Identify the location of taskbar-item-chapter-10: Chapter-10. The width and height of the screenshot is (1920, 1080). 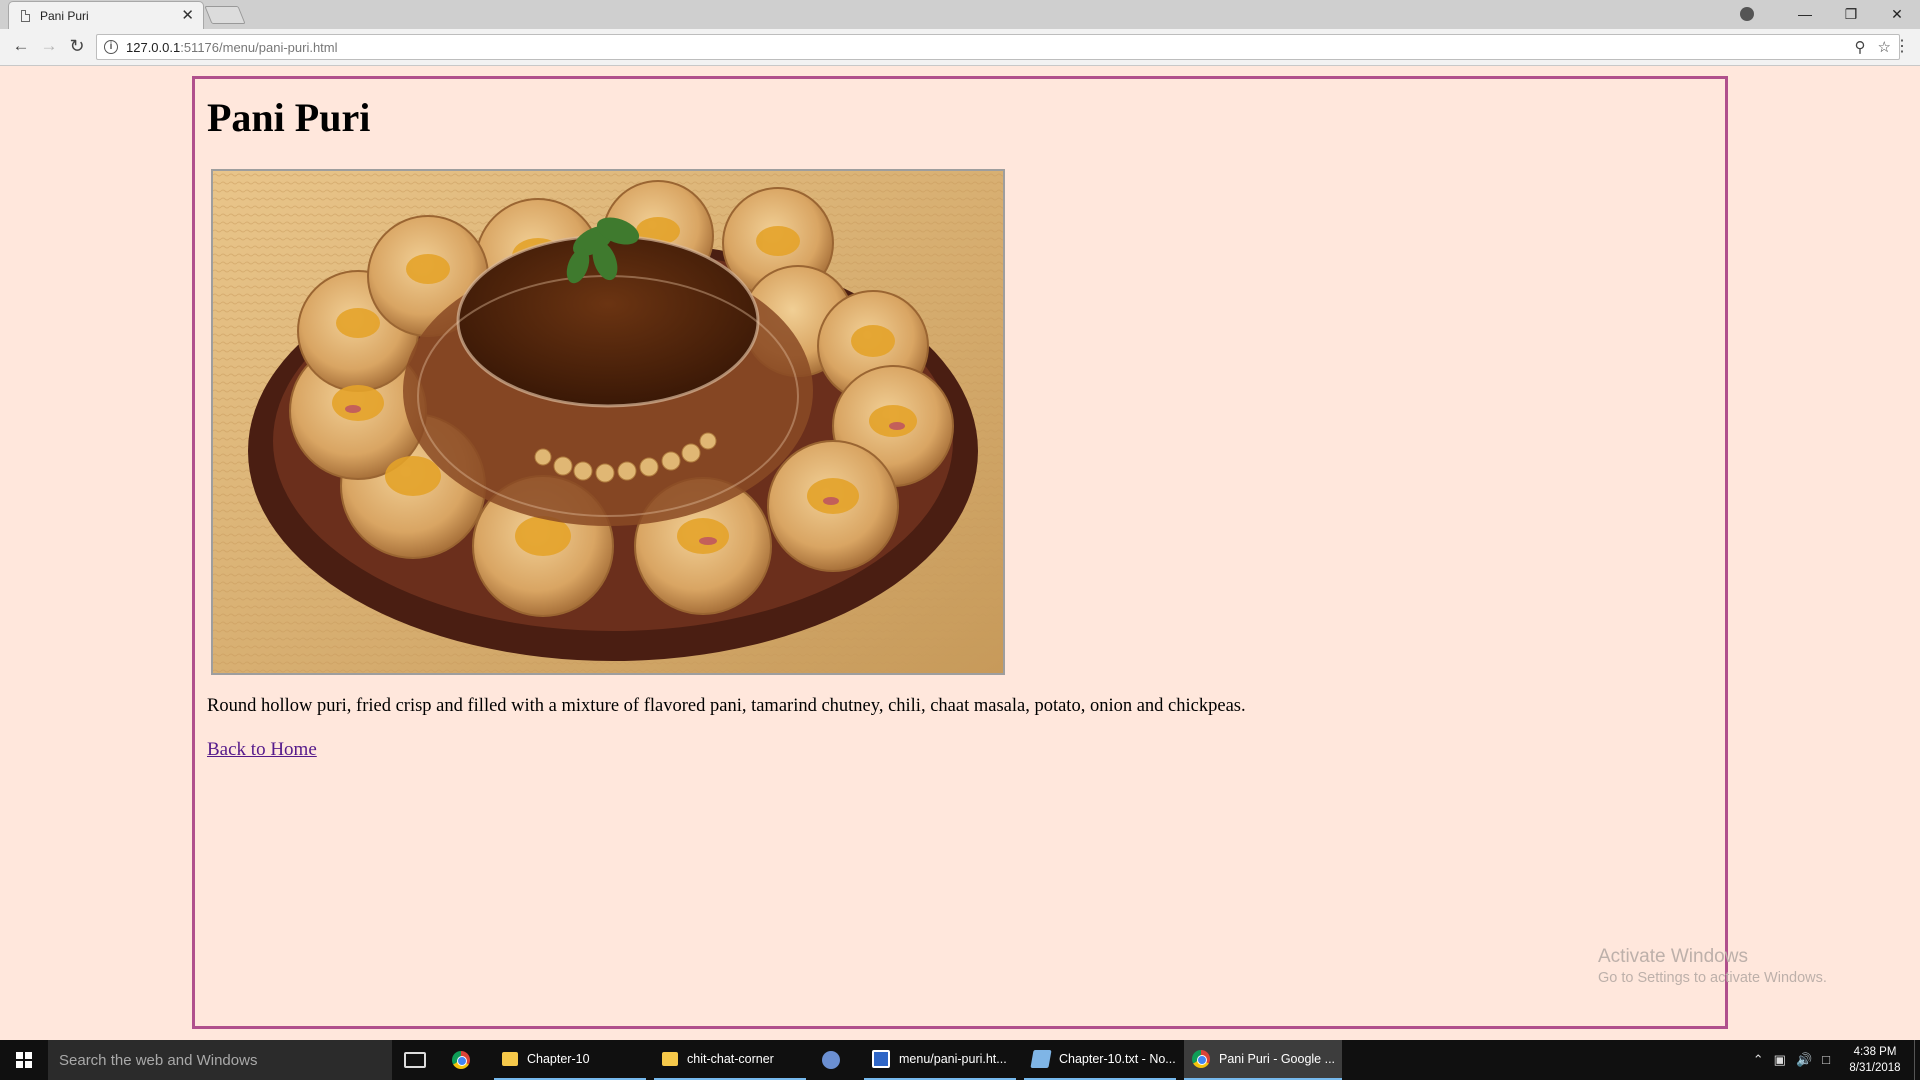
(570, 1060).